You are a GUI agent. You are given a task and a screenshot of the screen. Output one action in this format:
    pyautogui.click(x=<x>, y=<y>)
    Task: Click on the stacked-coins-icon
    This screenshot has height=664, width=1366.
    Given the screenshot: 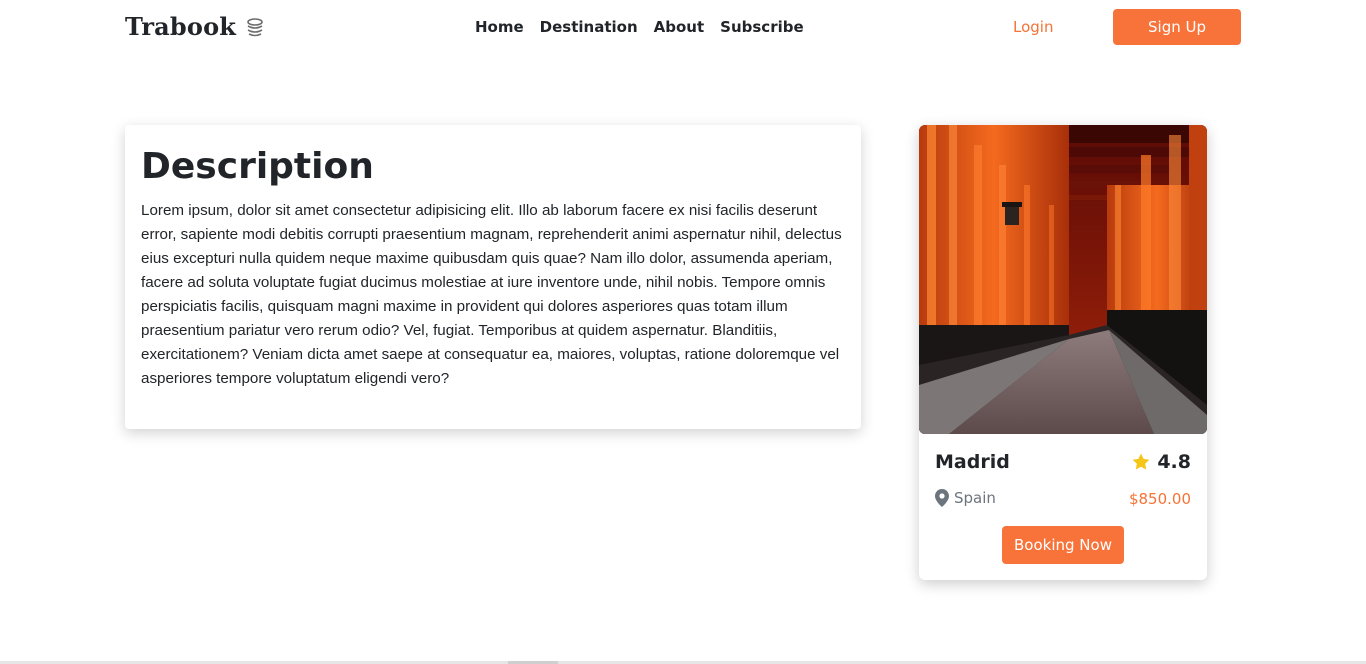 What is the action you would take?
    pyautogui.click(x=255, y=27)
    